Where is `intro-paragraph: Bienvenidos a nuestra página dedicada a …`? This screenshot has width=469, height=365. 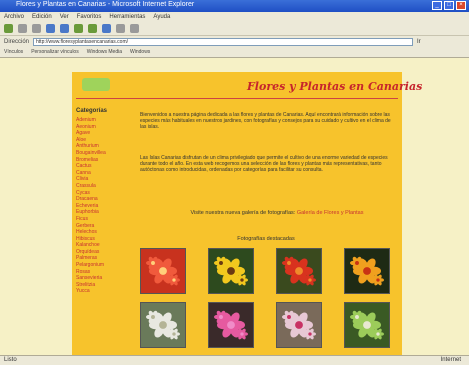 intro-paragraph: Bienvenidos a nuestra página dedicada a … is located at coordinates (265, 121).